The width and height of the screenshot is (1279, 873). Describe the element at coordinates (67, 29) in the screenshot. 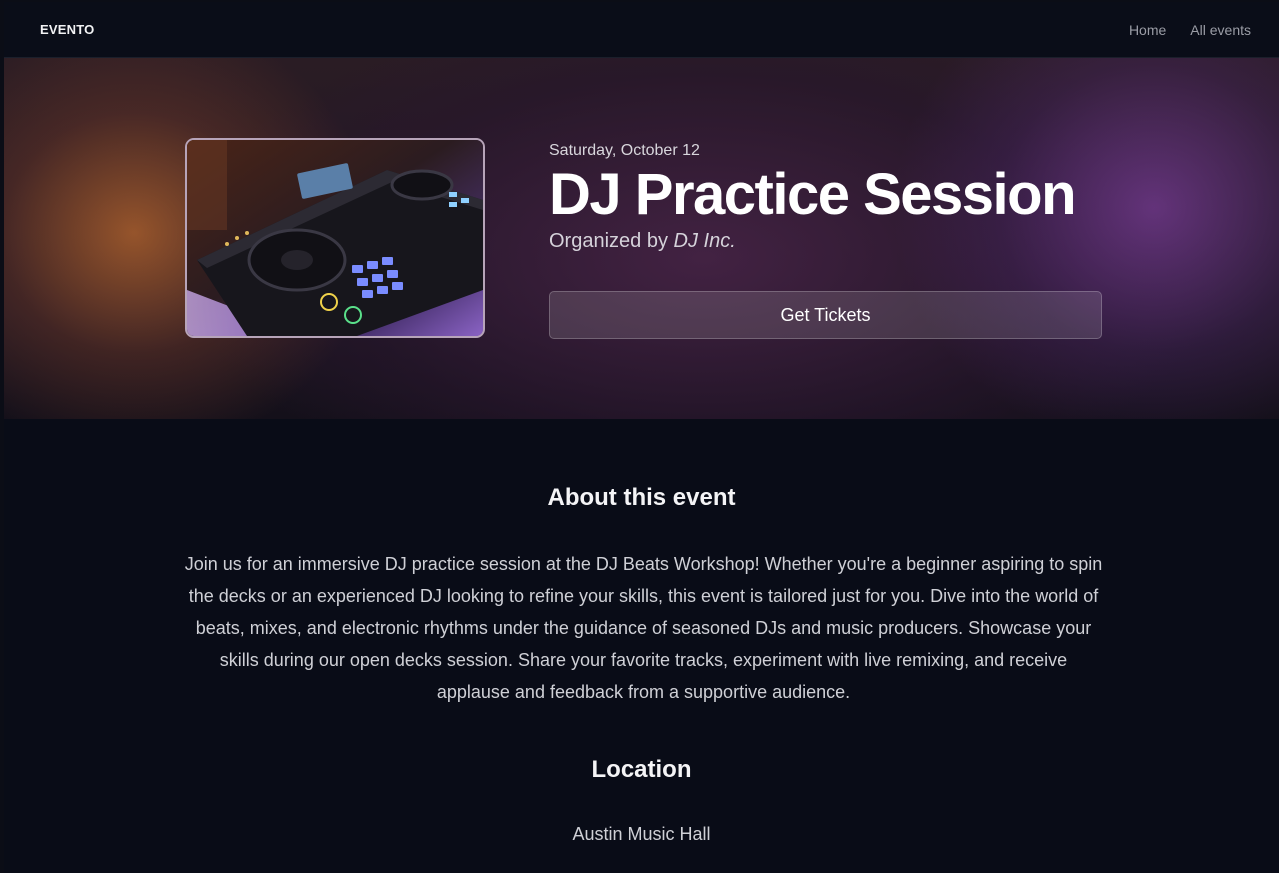

I see `site-logo: EVENTO` at that location.